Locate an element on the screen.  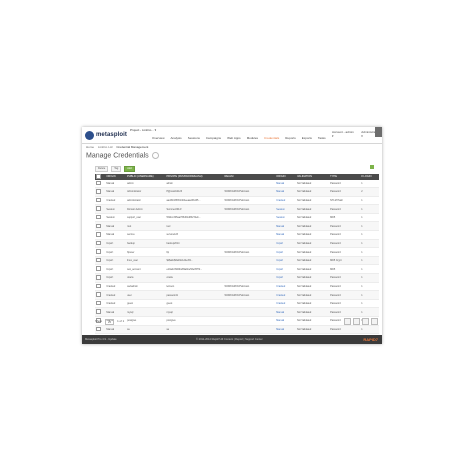
breadcrumb-project: LinkCo Ltd is located at coordinates (105, 147).